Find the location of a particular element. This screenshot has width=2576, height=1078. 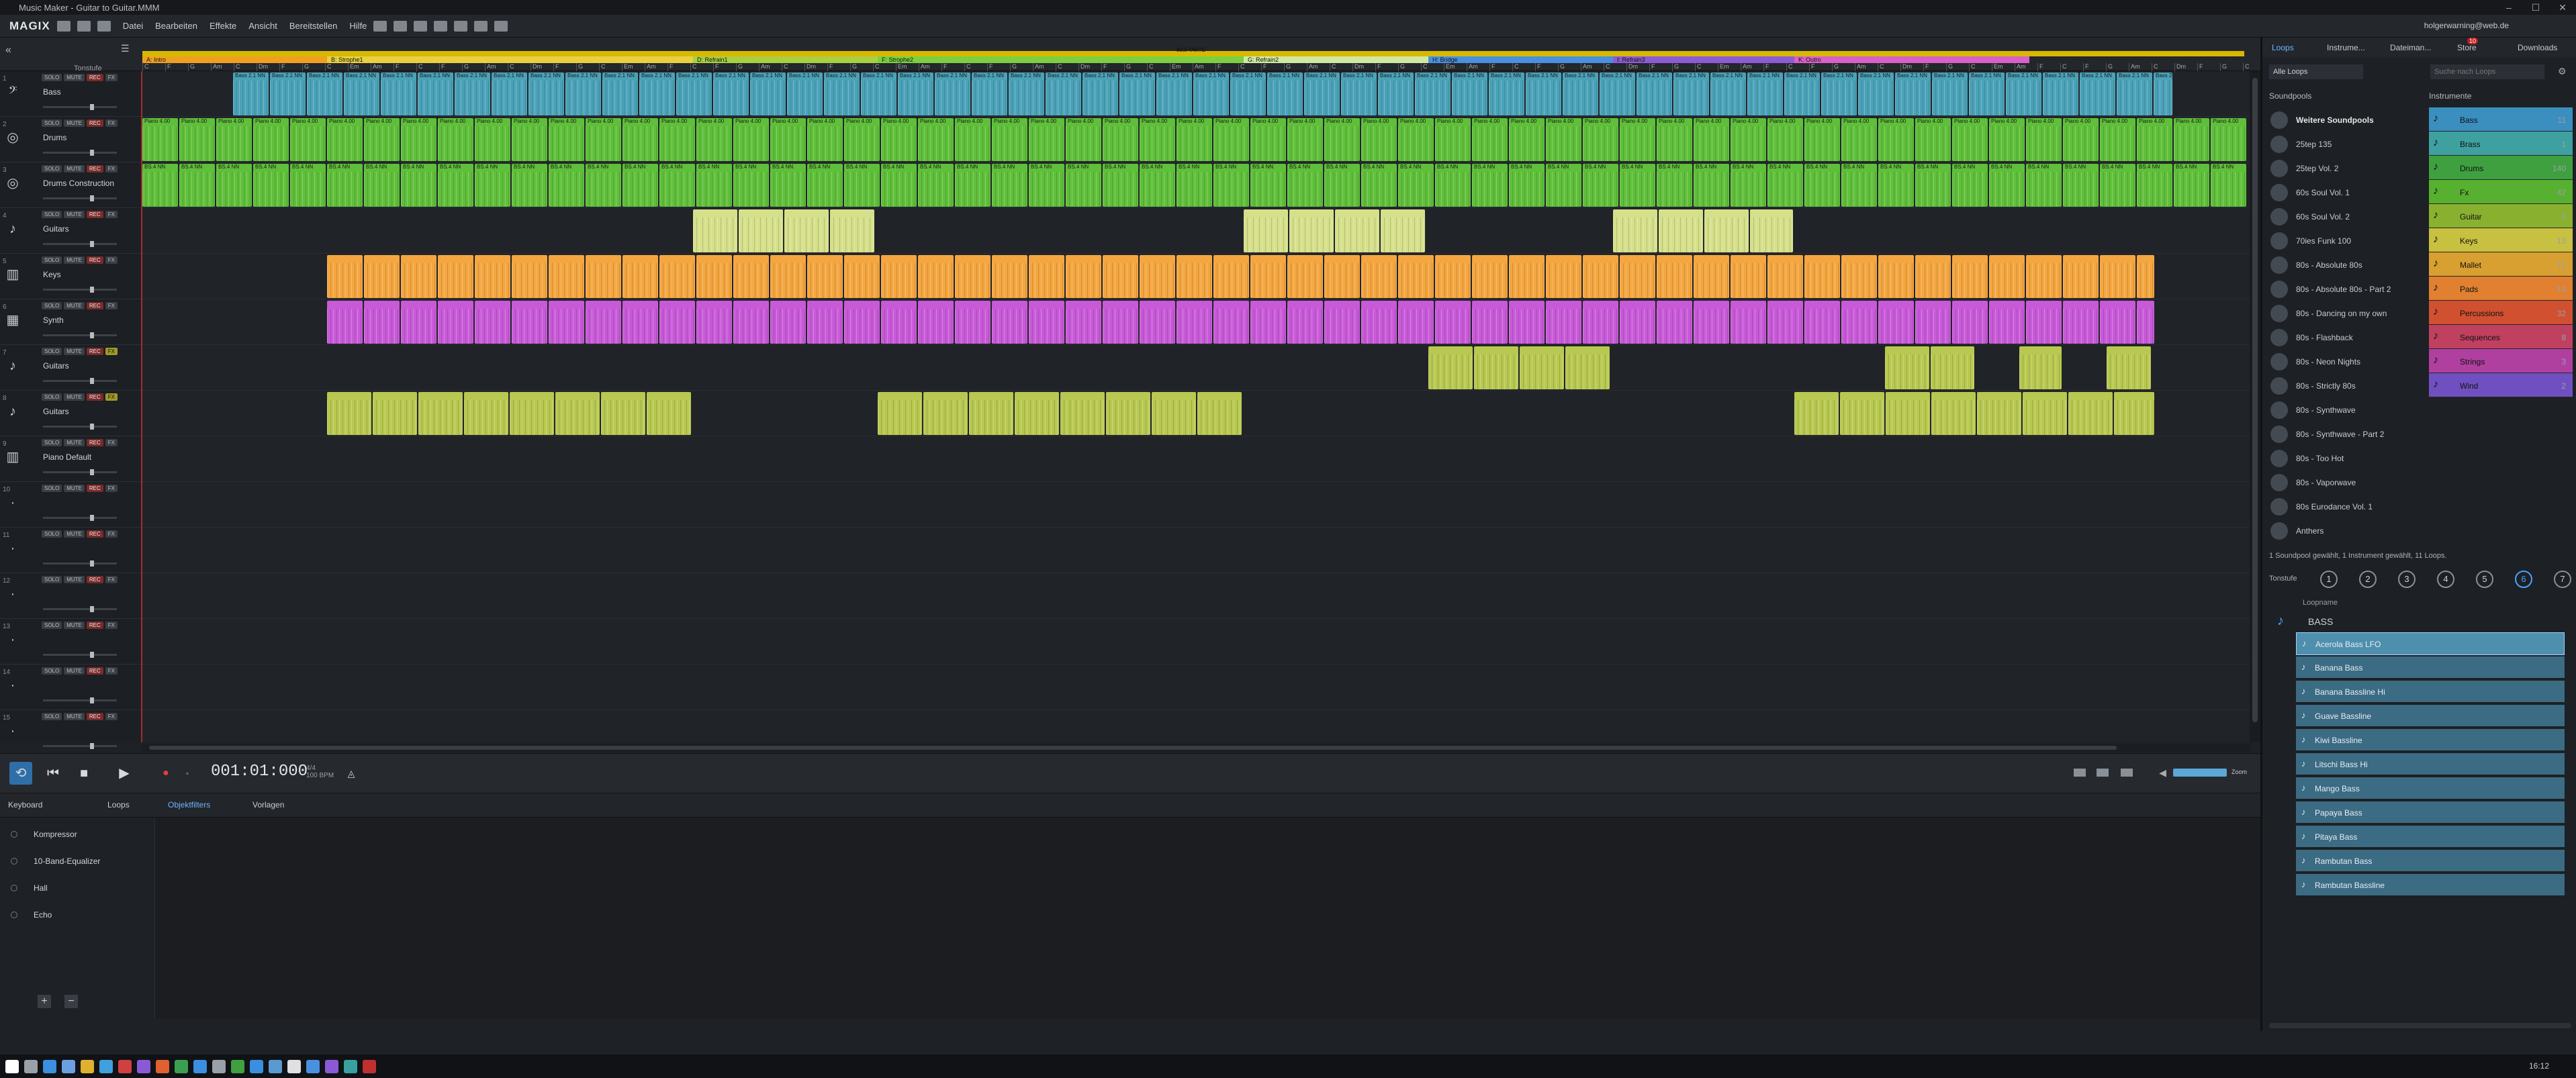

track-name: Keys is located at coordinates (52, 274).